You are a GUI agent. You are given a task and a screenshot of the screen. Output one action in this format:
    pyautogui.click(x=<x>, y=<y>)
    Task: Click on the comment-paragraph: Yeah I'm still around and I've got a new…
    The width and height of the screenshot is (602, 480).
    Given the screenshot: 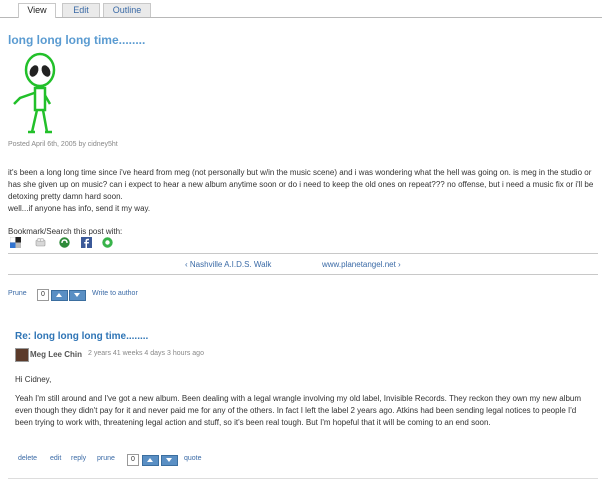 What is the action you would take?
    pyautogui.click(x=298, y=410)
    